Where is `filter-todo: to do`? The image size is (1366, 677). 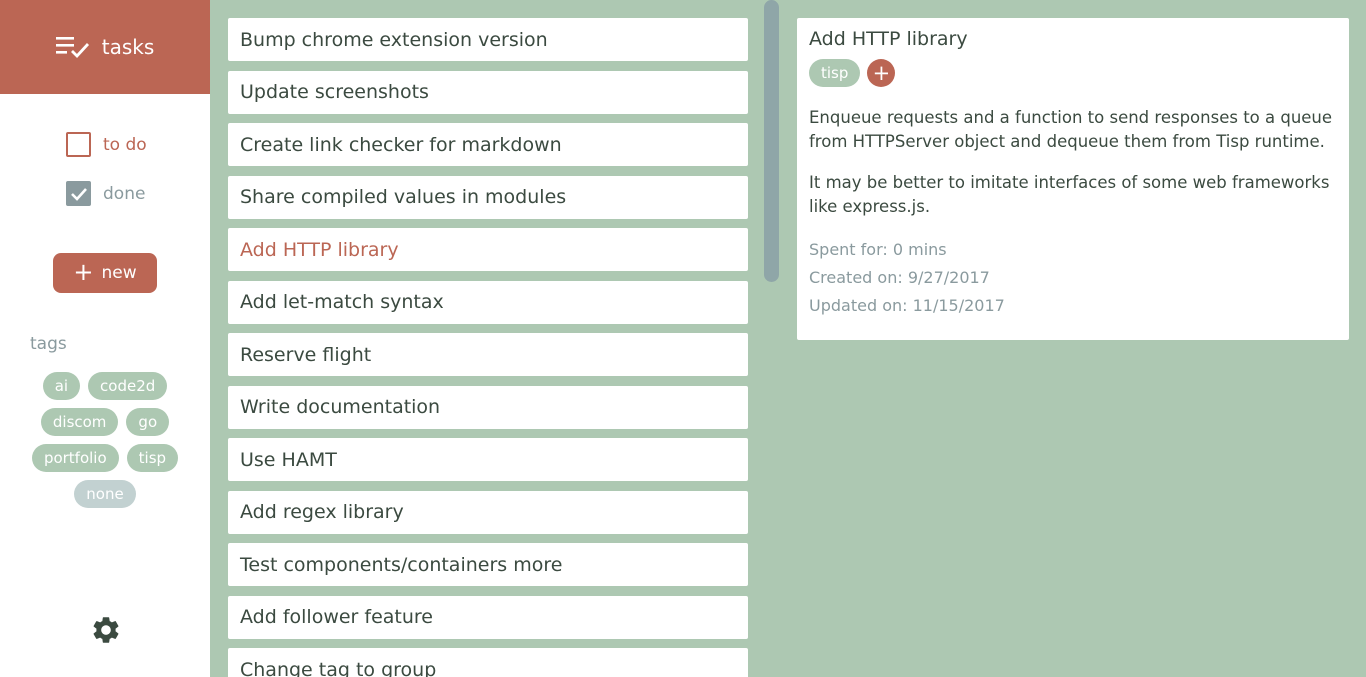
filter-todo: to do is located at coordinates (106, 144).